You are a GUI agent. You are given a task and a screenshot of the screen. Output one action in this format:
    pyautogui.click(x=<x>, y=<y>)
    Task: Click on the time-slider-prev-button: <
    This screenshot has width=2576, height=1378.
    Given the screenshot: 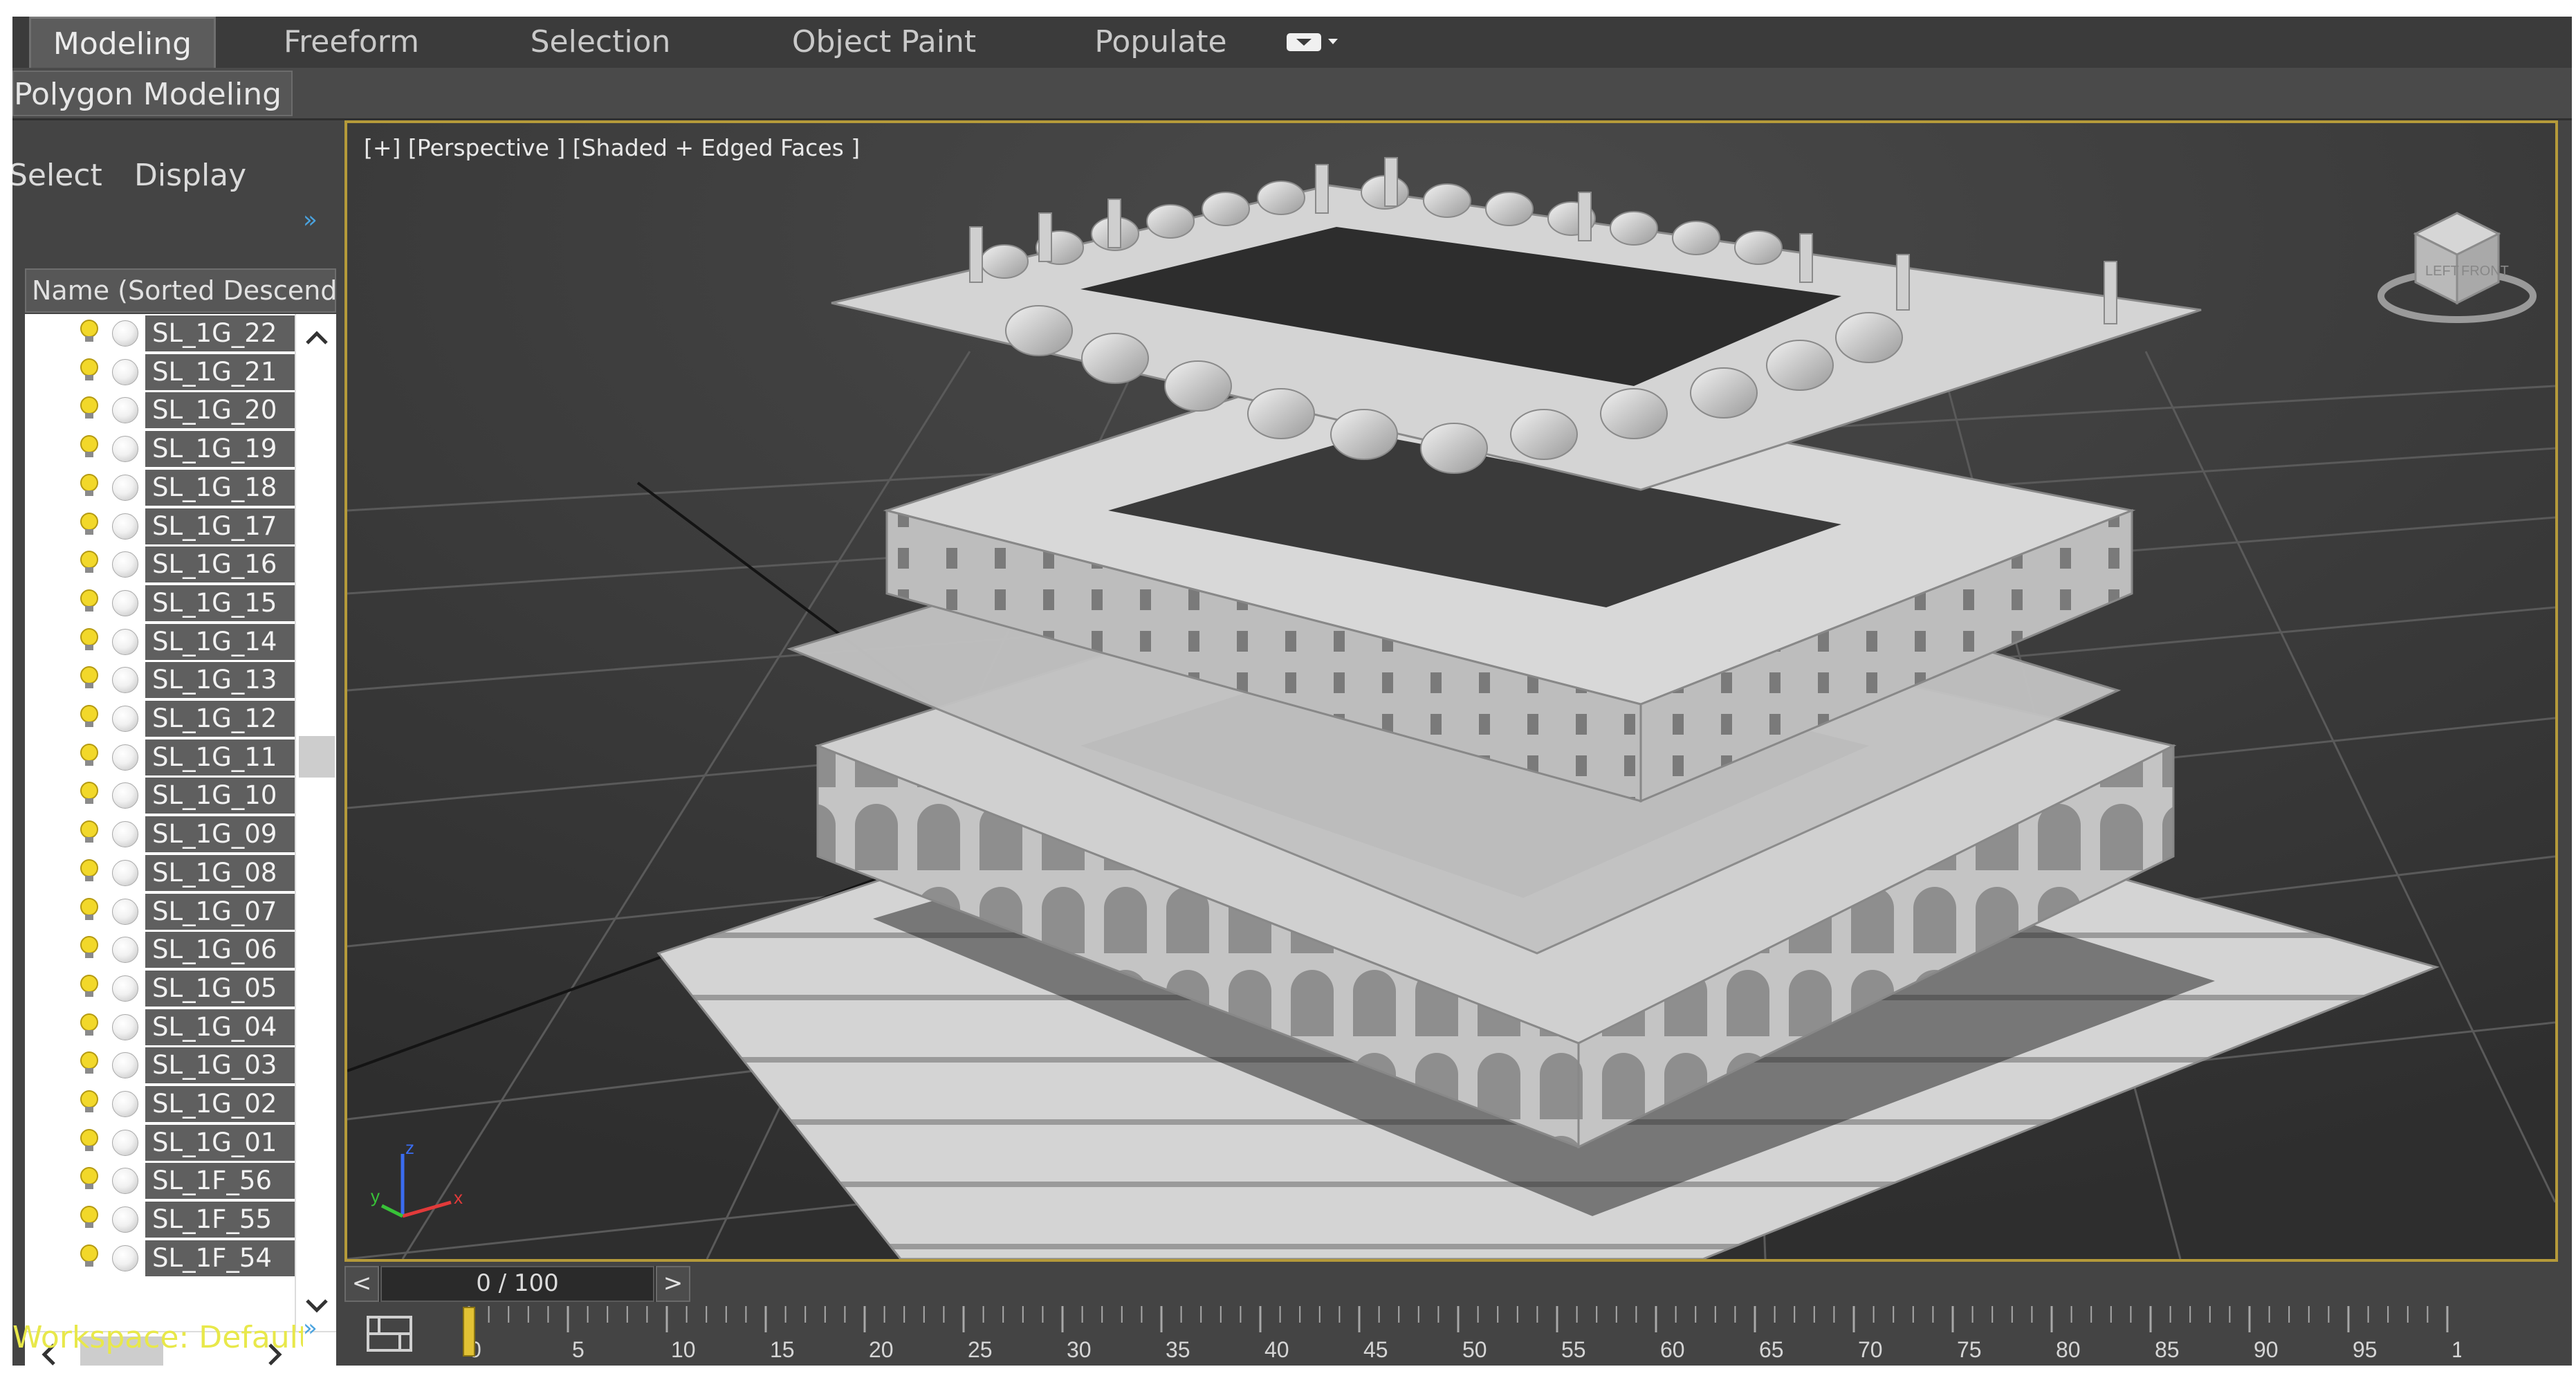 What is the action you would take?
    pyautogui.click(x=361, y=1284)
    